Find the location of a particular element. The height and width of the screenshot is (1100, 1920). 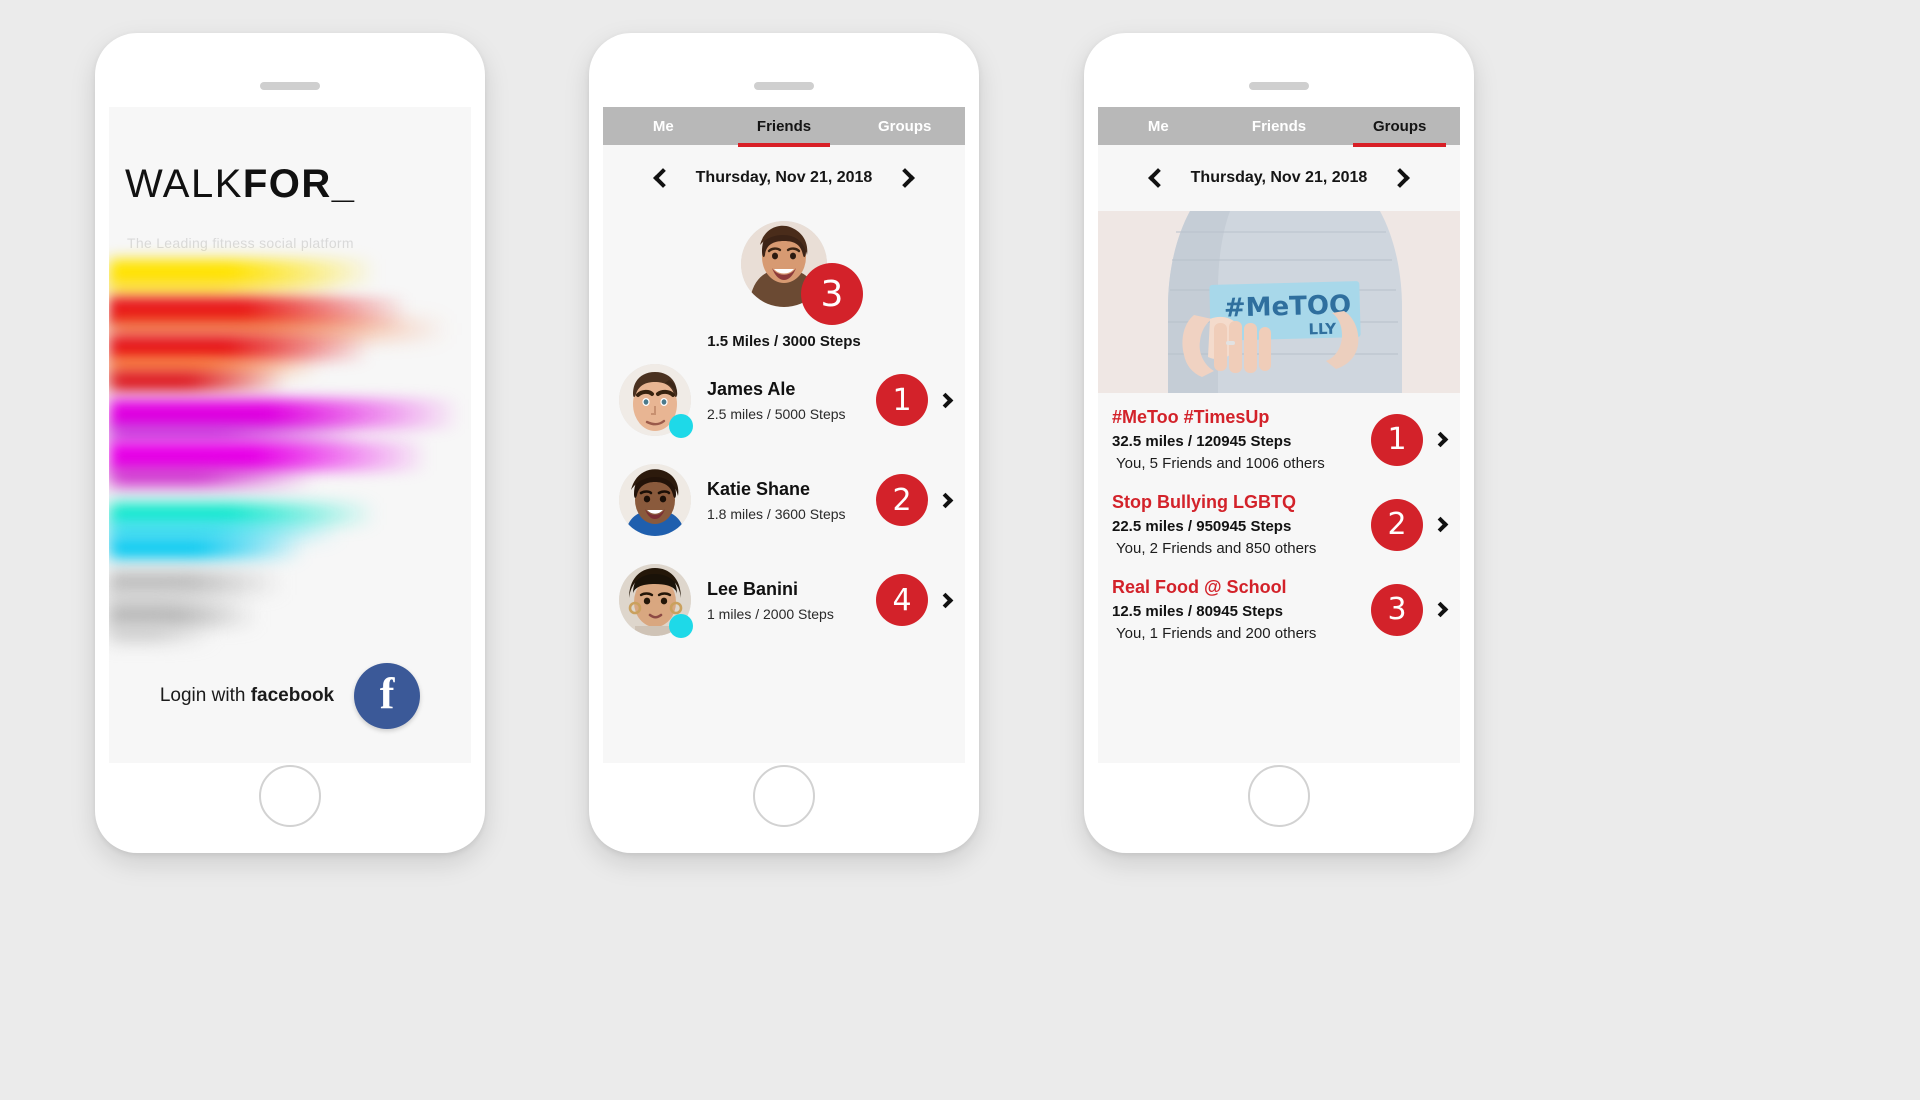

tabbar-groups: Me Friends Groups is located at coordinates (1279, 127).